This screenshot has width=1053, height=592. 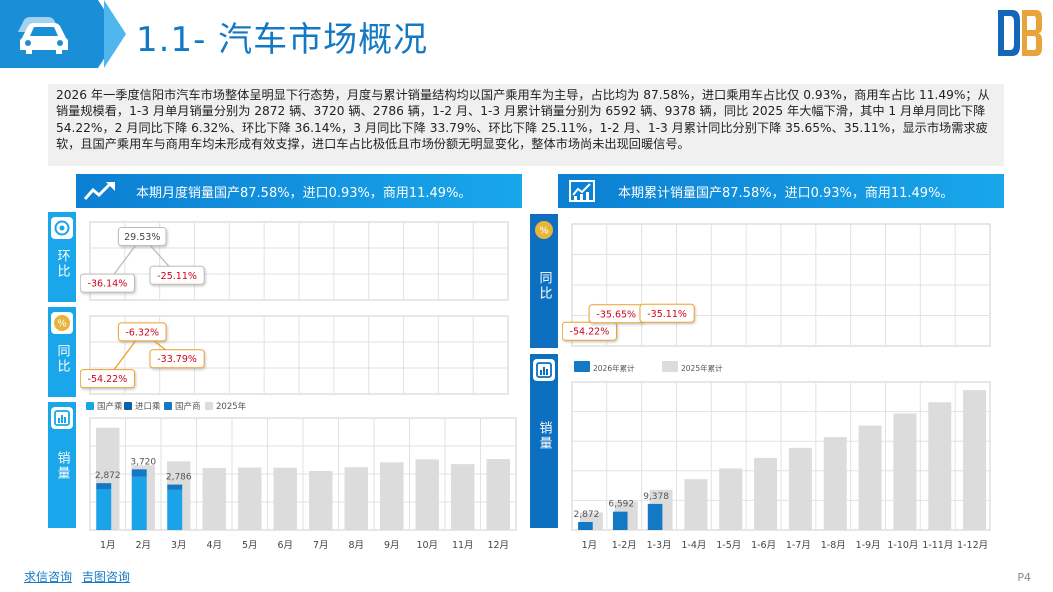 What do you see at coordinates (142, 332) in the screenshot?
I see `data-label: -6.32%` at bounding box center [142, 332].